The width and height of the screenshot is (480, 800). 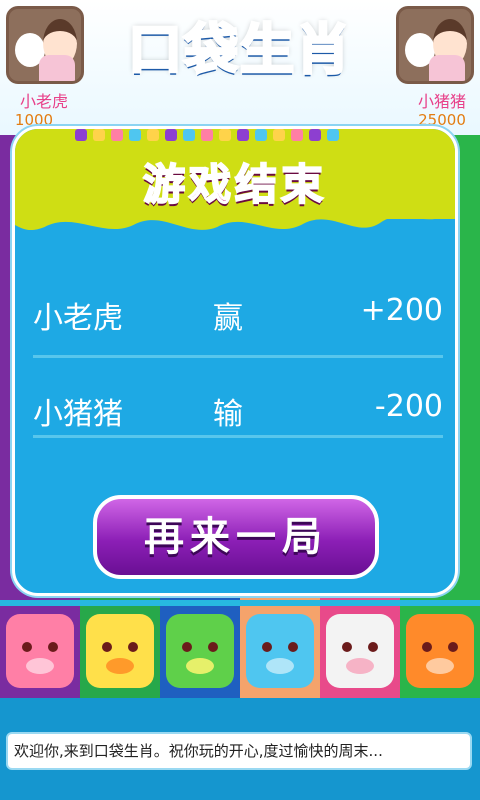 I want to click on result-row: 小老虎 赢 +200, so click(x=238, y=314).